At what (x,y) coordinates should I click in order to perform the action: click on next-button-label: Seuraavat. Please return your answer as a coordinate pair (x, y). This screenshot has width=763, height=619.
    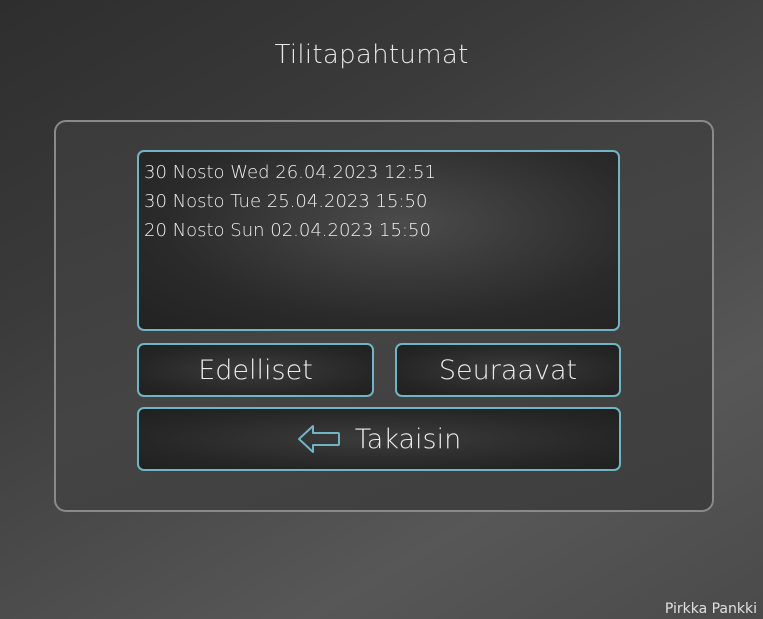
    Looking at the image, I should click on (508, 370).